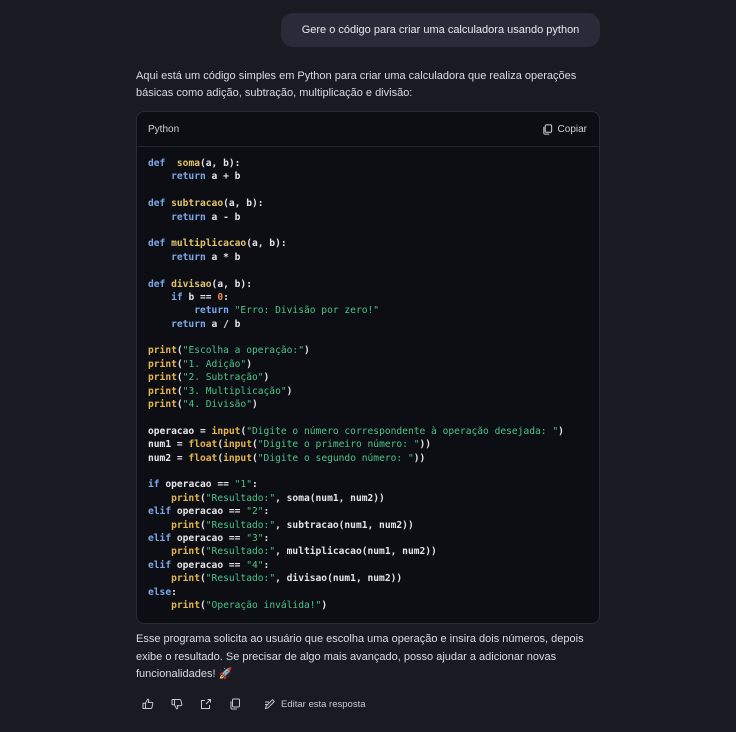  Describe the element at coordinates (203, 458) in the screenshot. I see `code-token: float` at that location.